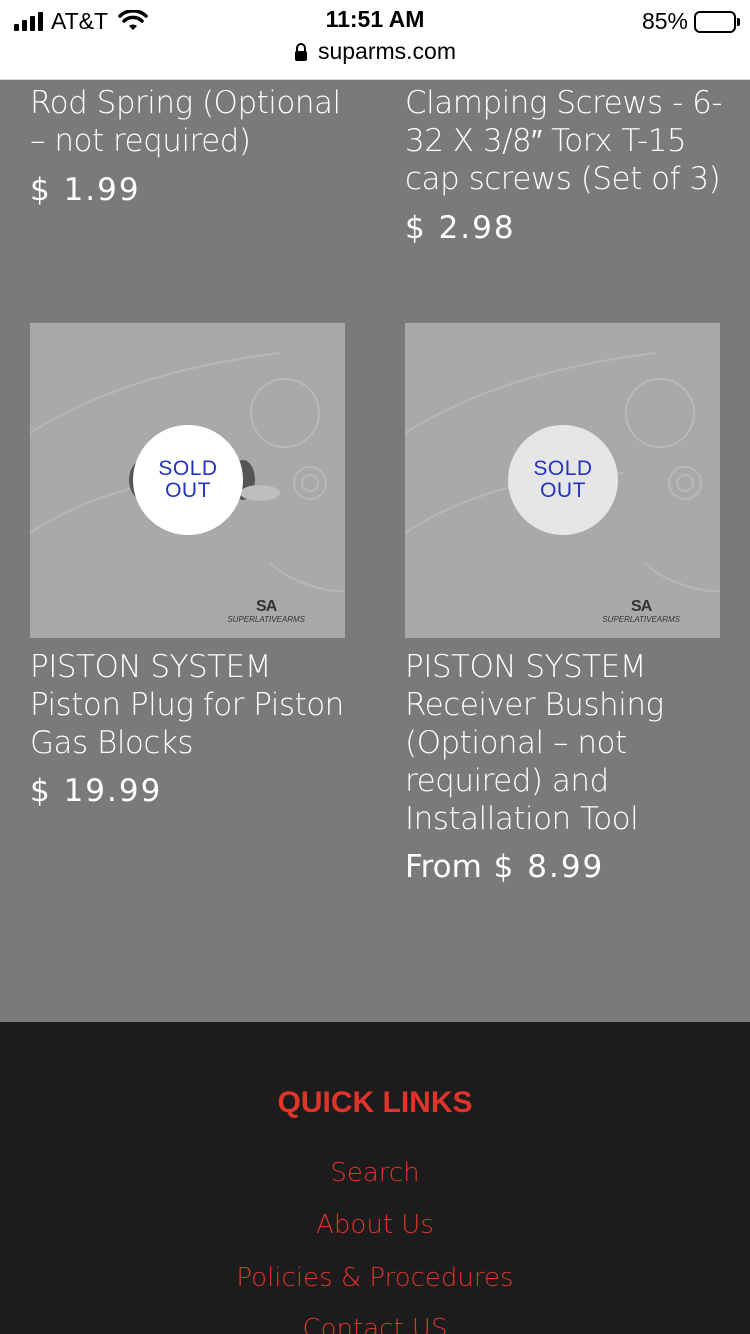 Image resolution: width=750 pixels, height=1334 pixels. I want to click on product-price-rod-spring: $ 1.99, so click(85, 190).